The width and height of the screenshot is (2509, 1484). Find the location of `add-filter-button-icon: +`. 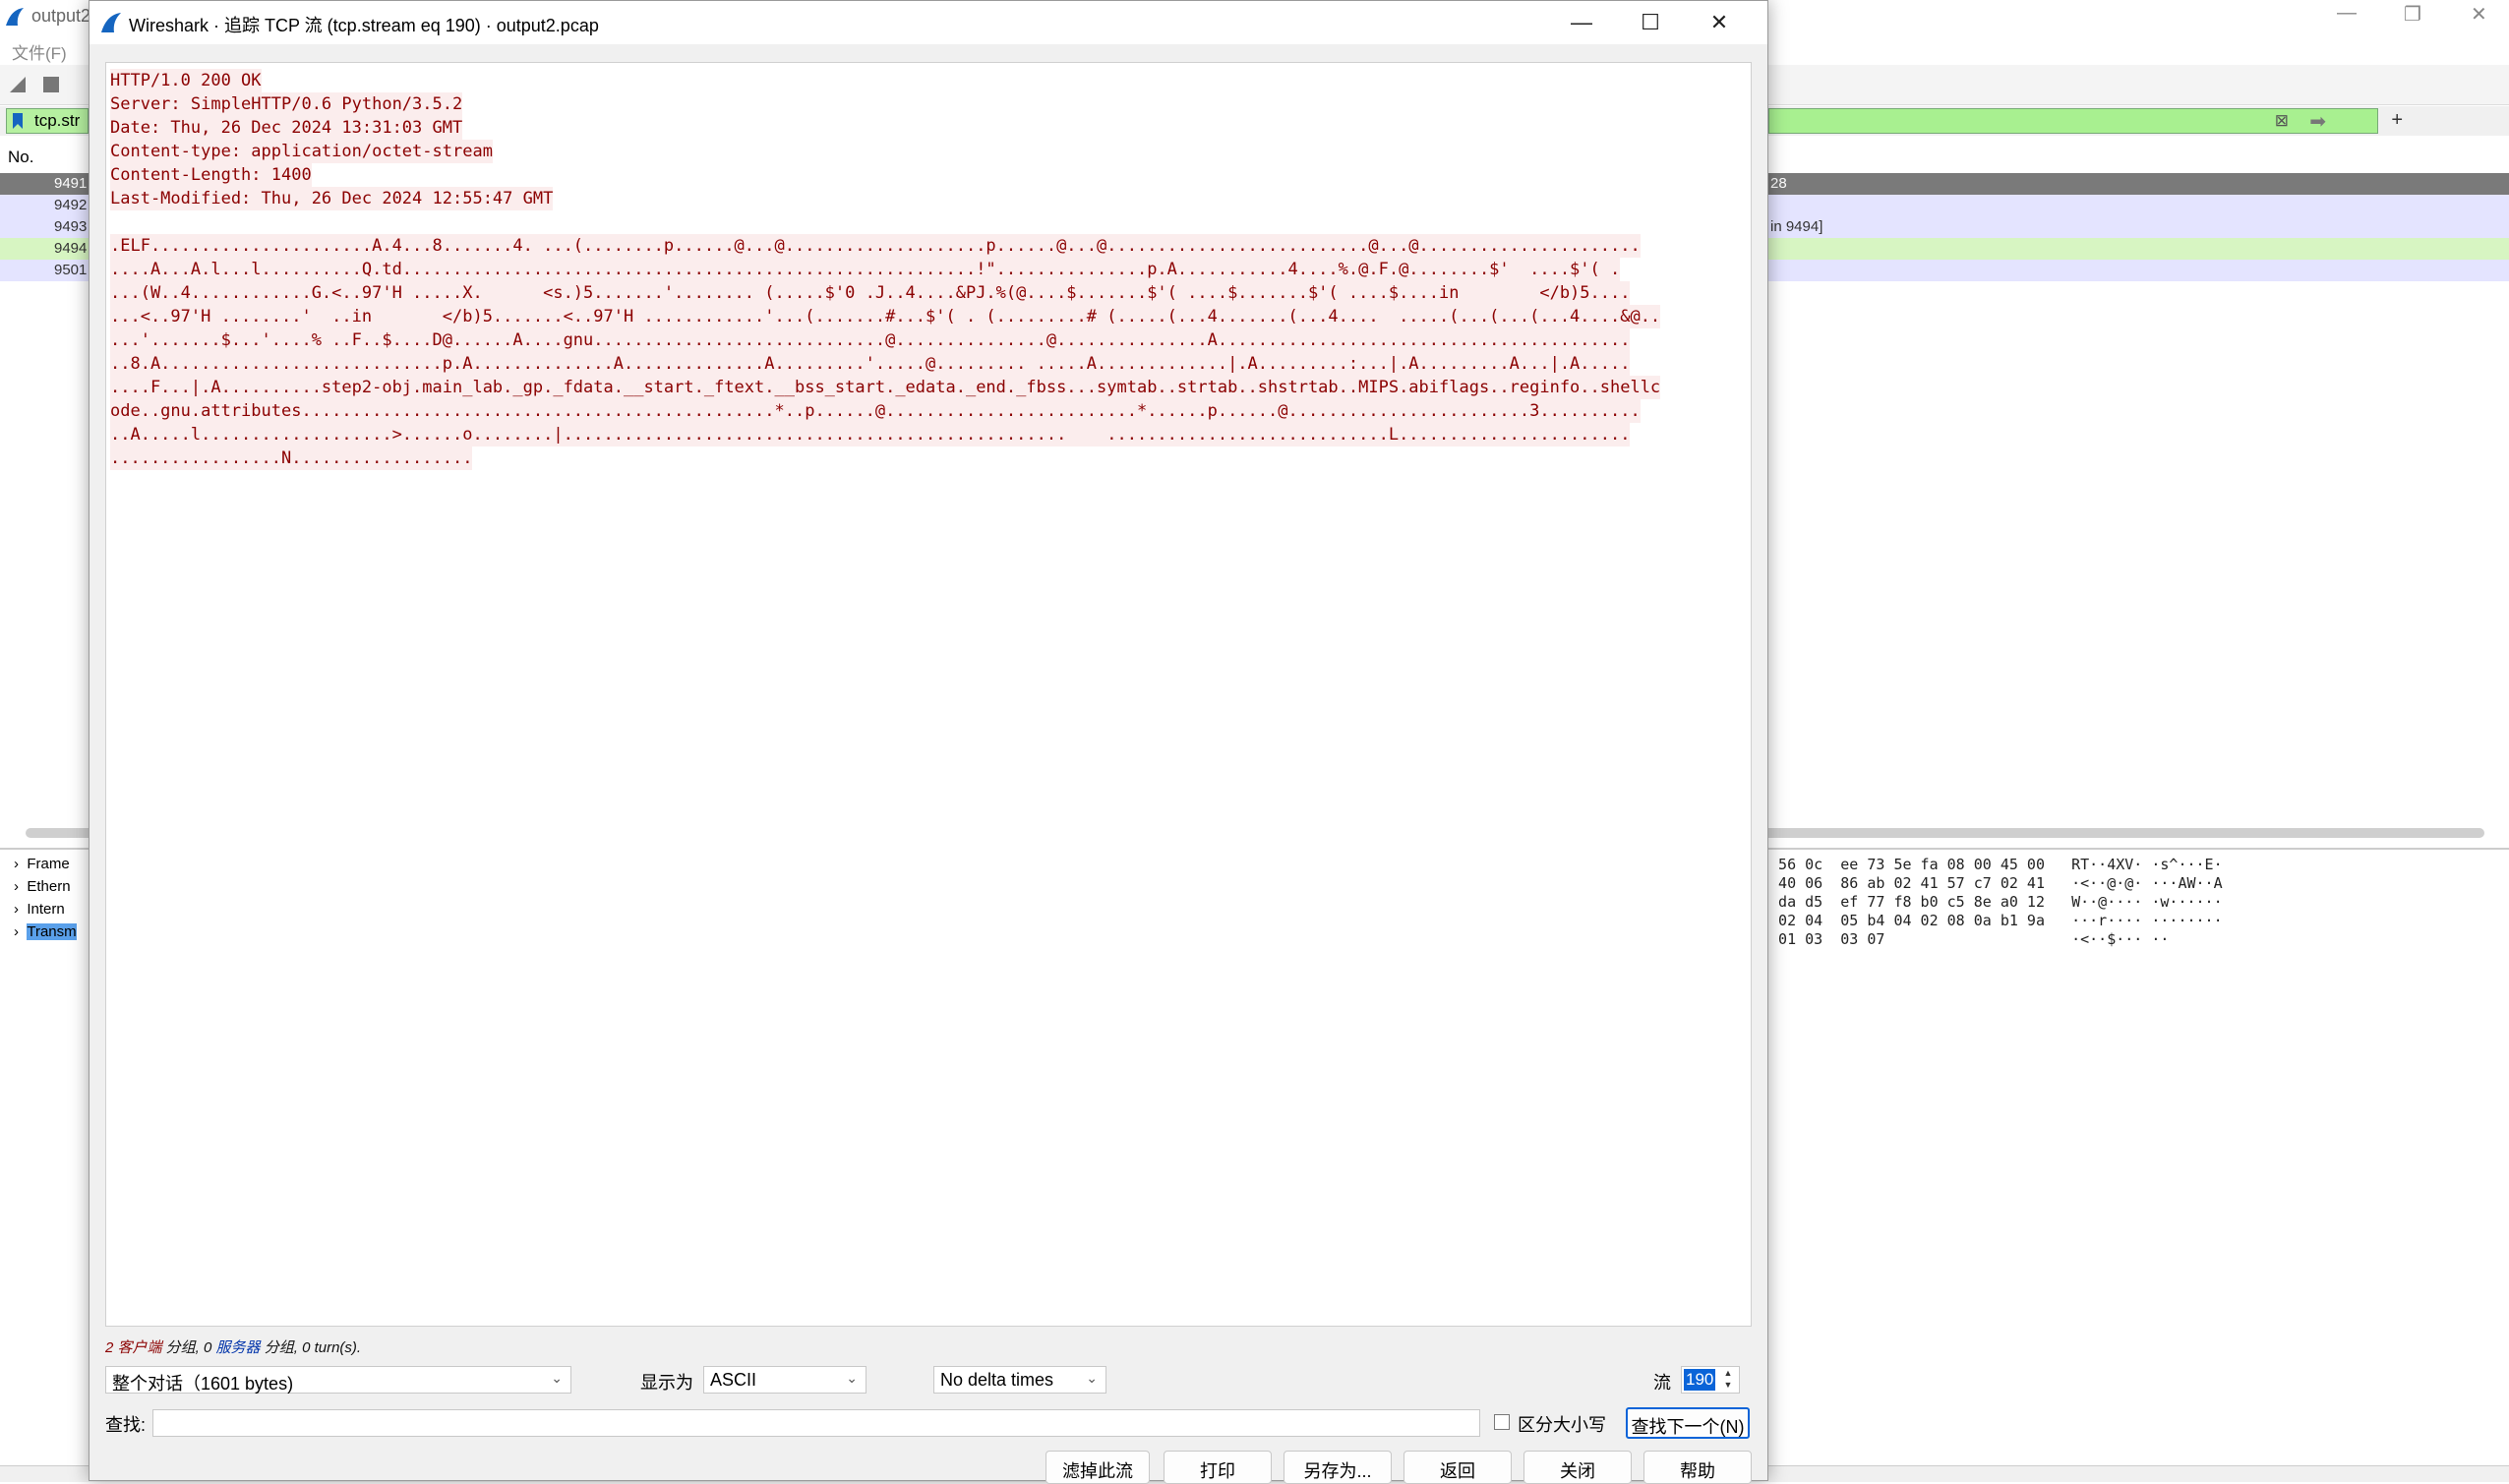

add-filter-button-icon: + is located at coordinates (2397, 121).